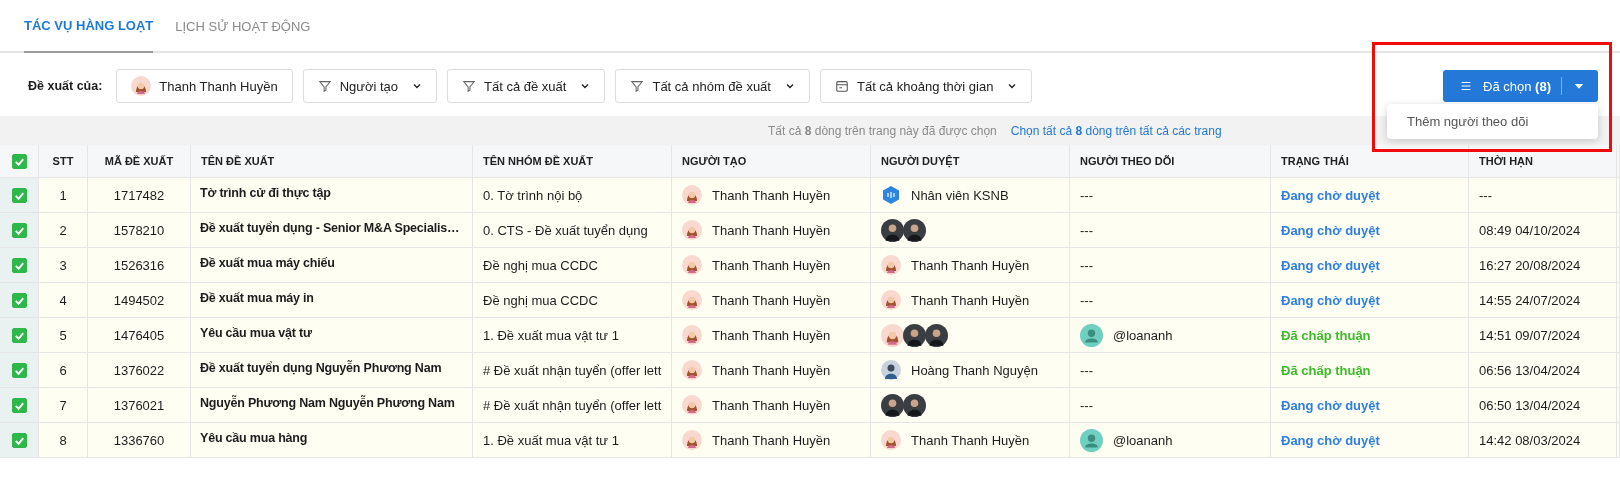 Image resolution: width=1620 pixels, height=482 pixels. Describe the element at coordinates (256, 333) in the screenshot. I see `proposal-name: Yêu cầu mua vật tư` at that location.